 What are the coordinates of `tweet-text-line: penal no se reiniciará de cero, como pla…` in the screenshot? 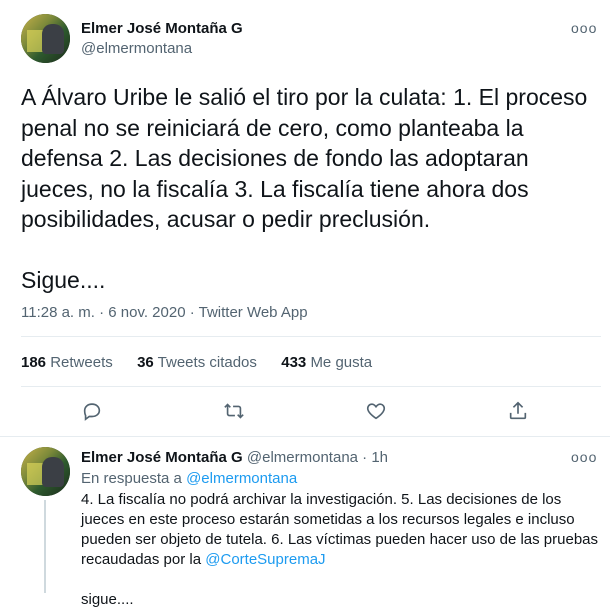 It's located at (272, 127).